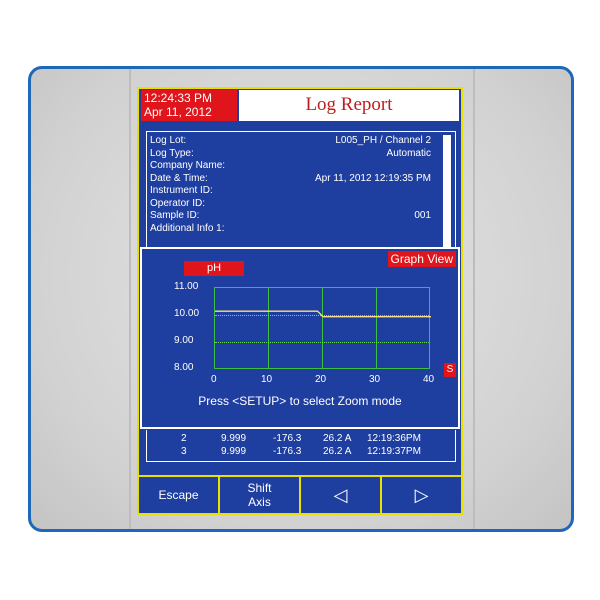 The width and height of the screenshot is (600, 600). I want to click on y-axis-label: pH, so click(214, 268).